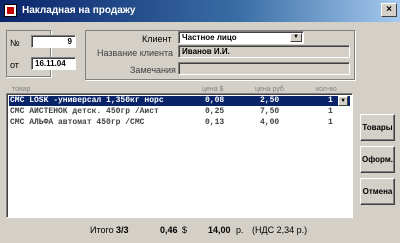  I want to click on client-name-label: Название клиента, so click(135, 53).